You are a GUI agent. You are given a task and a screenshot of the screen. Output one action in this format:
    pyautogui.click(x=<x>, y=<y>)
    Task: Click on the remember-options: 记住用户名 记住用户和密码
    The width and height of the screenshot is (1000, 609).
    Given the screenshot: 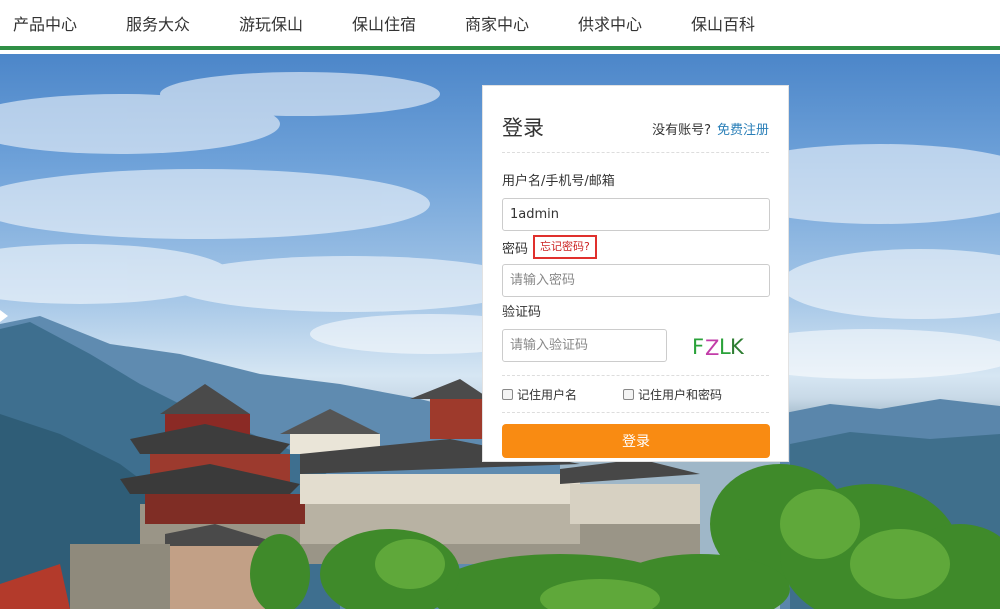 What is the action you would take?
    pyautogui.click(x=635, y=394)
    